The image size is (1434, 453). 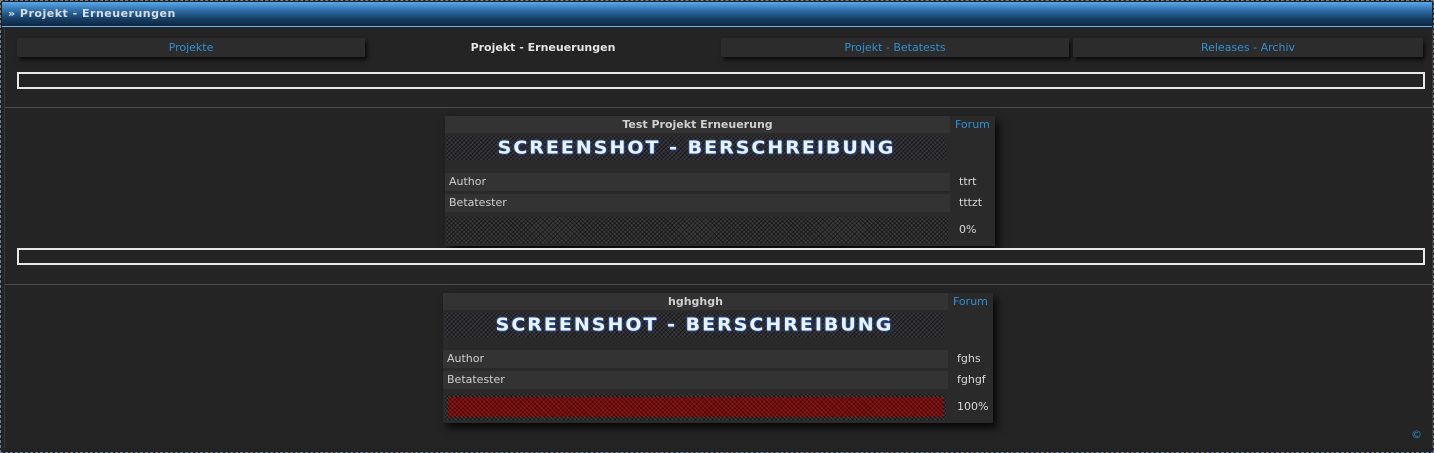 I want to click on window-titlebar: » Projekt - Erneuerungen, so click(x=717, y=14).